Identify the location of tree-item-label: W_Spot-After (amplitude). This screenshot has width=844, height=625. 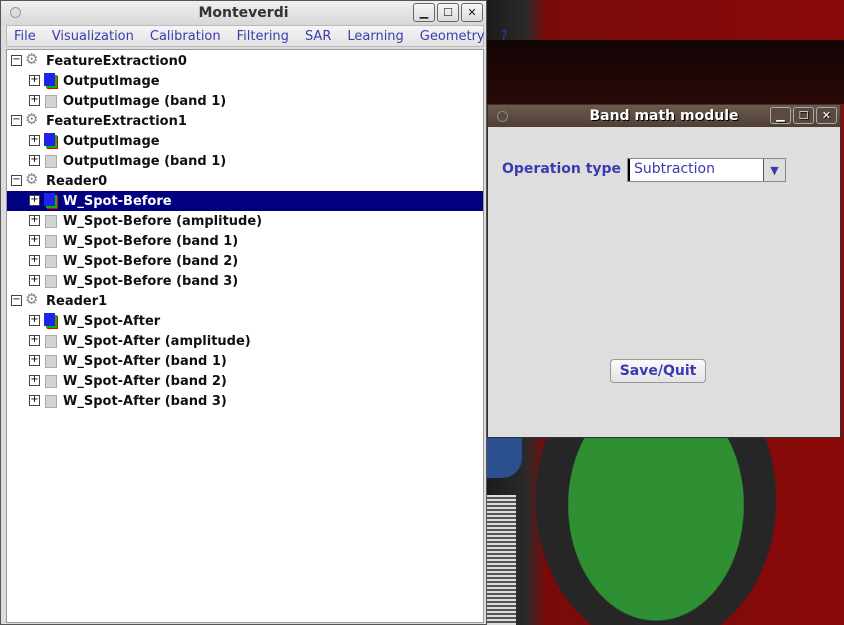
(157, 341).